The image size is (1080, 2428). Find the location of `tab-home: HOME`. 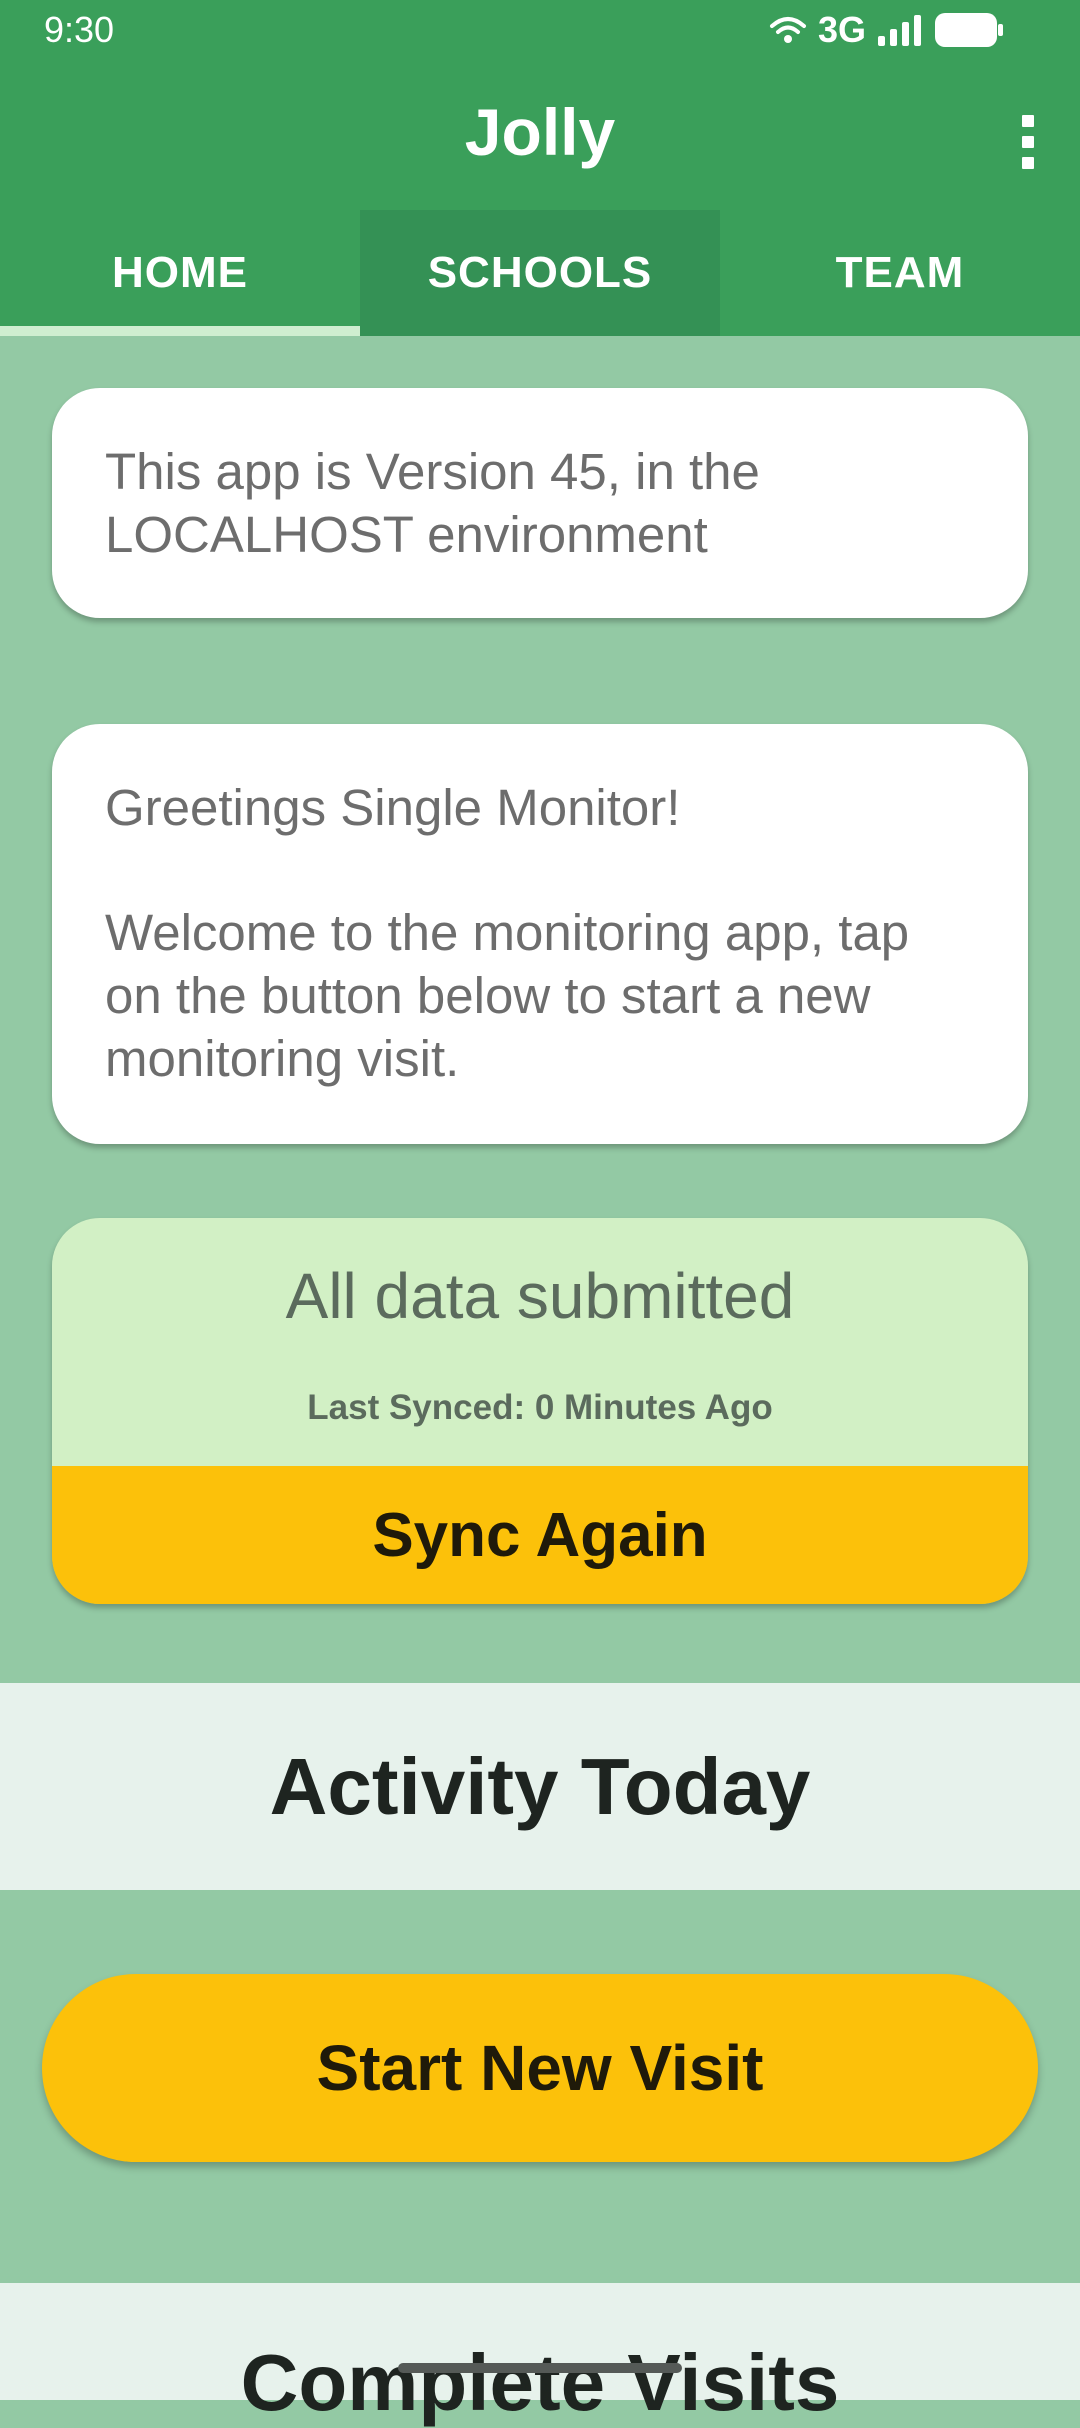

tab-home: HOME is located at coordinates (180, 273).